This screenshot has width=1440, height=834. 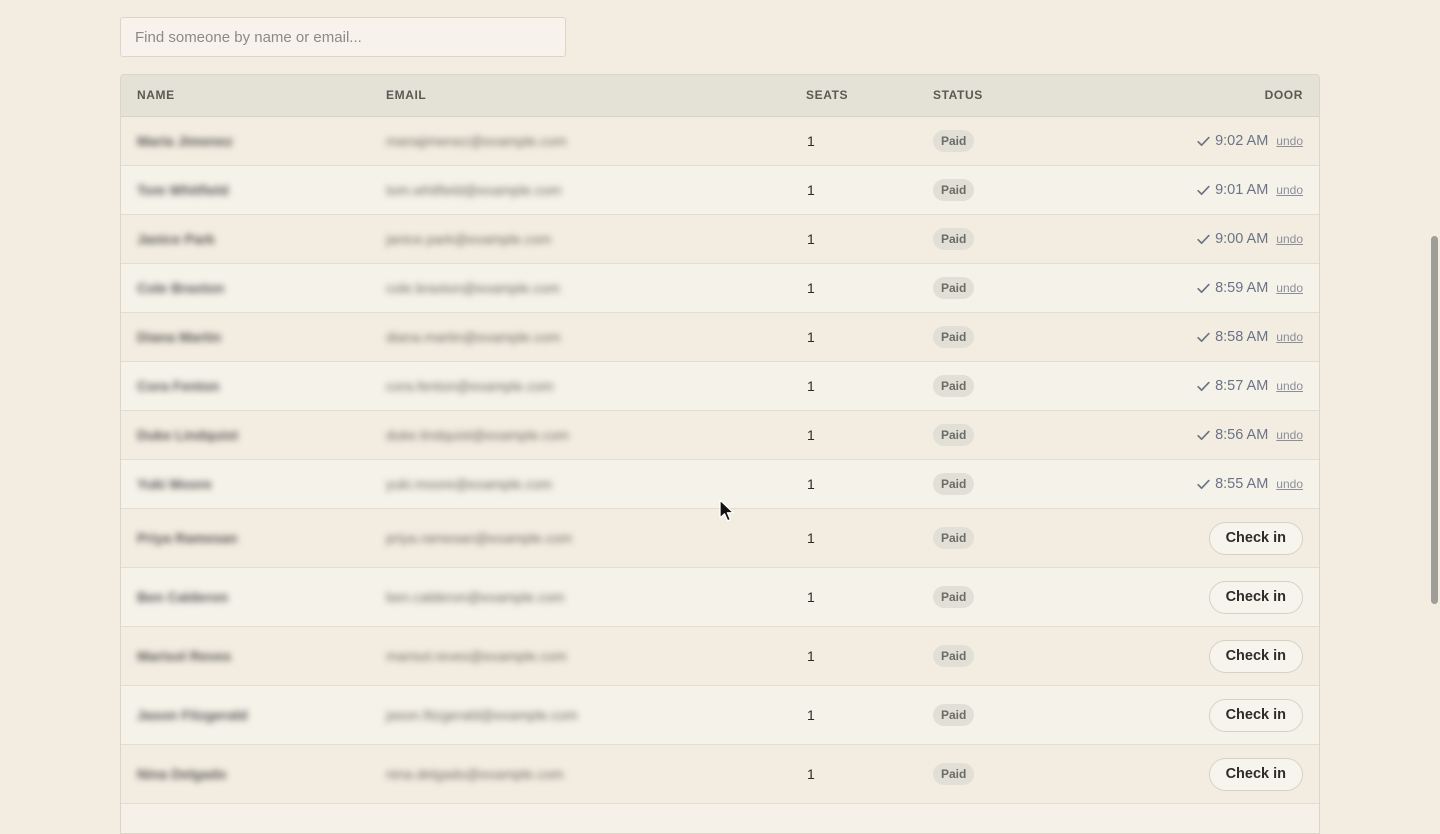 I want to click on attendee-name: Cole Braxton, so click(x=181, y=288).